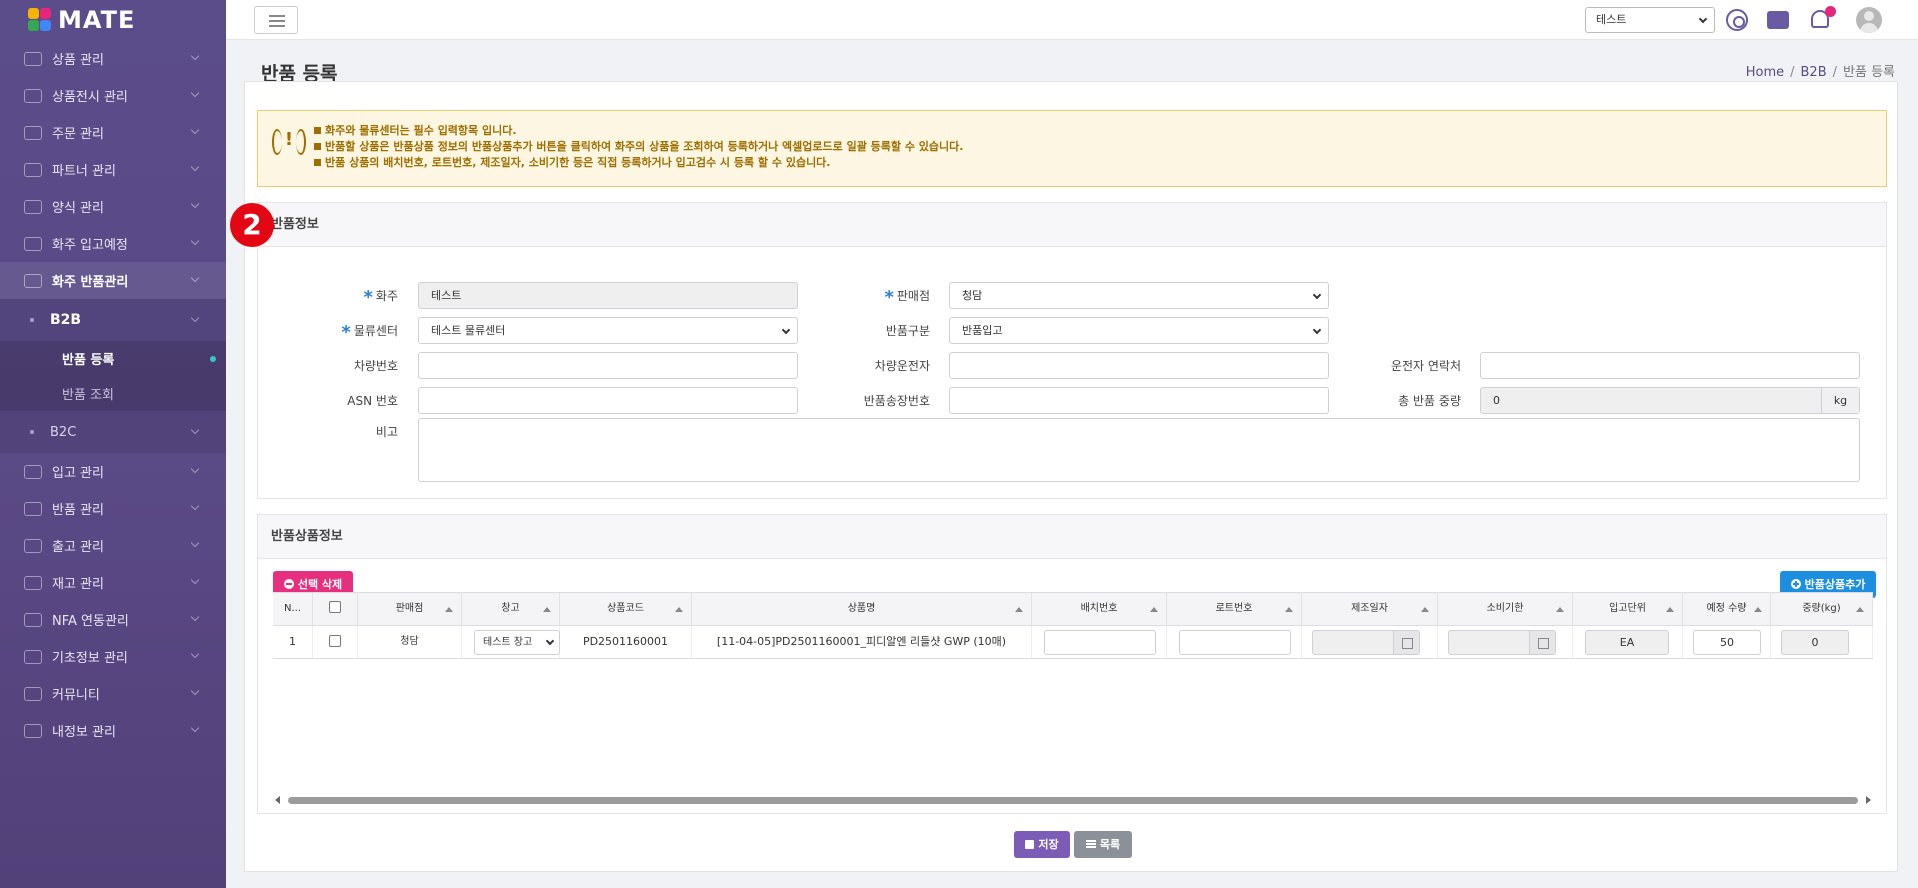  What do you see at coordinates (33, 58) in the screenshot?
I see `package-icon` at bounding box center [33, 58].